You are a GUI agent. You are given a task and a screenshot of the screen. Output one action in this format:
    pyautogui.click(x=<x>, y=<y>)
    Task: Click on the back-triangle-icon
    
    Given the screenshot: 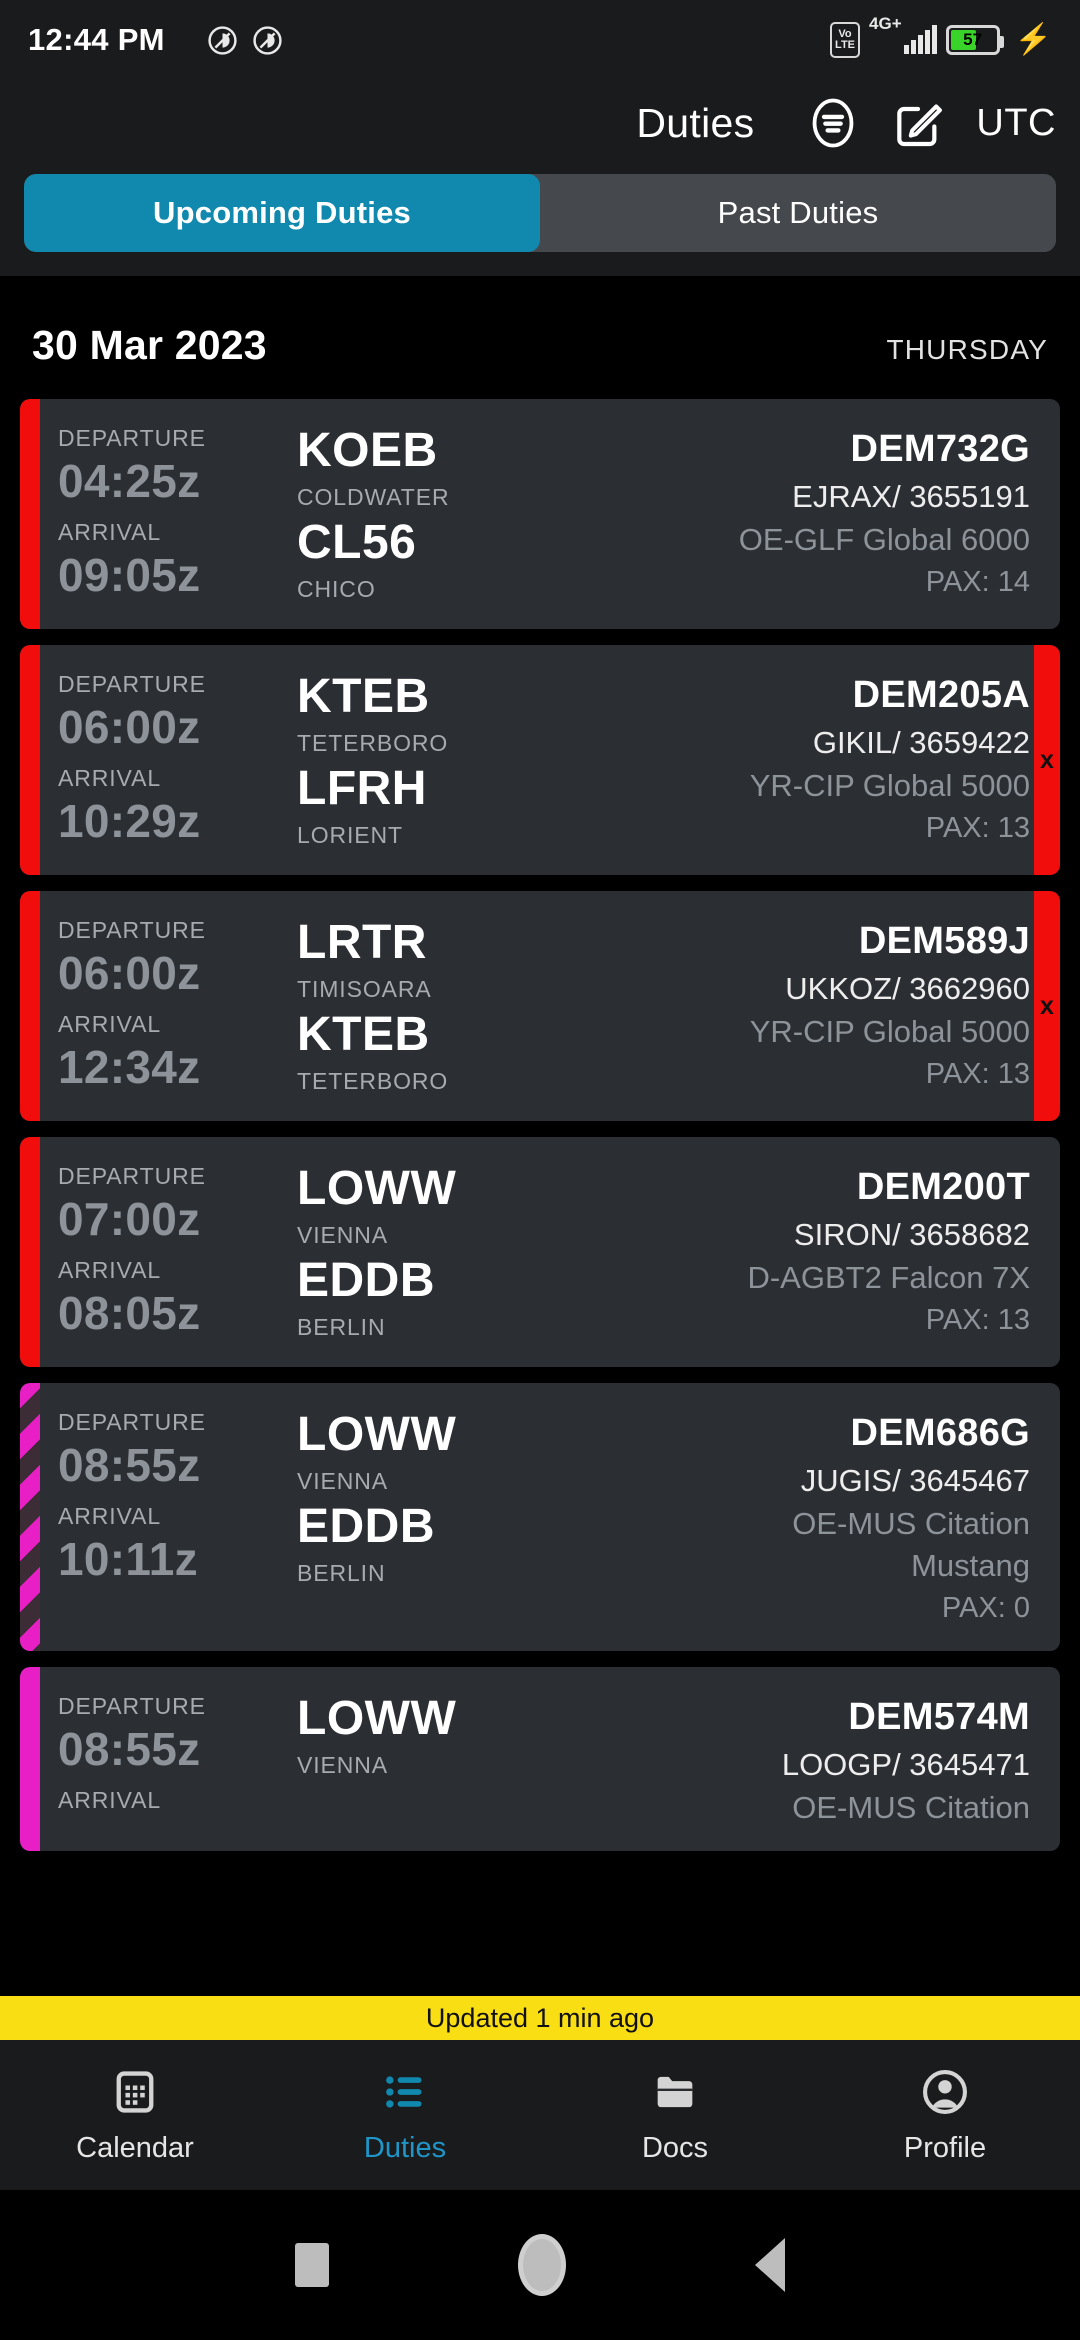 What is the action you would take?
    pyautogui.click(x=770, y=2265)
    